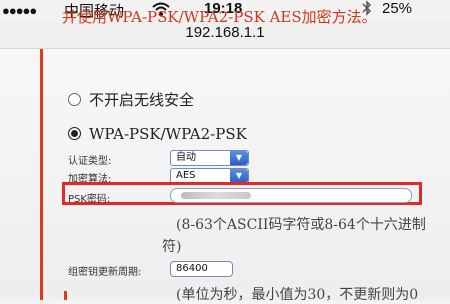 The width and height of the screenshot is (450, 304). What do you see at coordinates (209, 158) in the screenshot?
I see `auth-type-select: 自动 ▼` at bounding box center [209, 158].